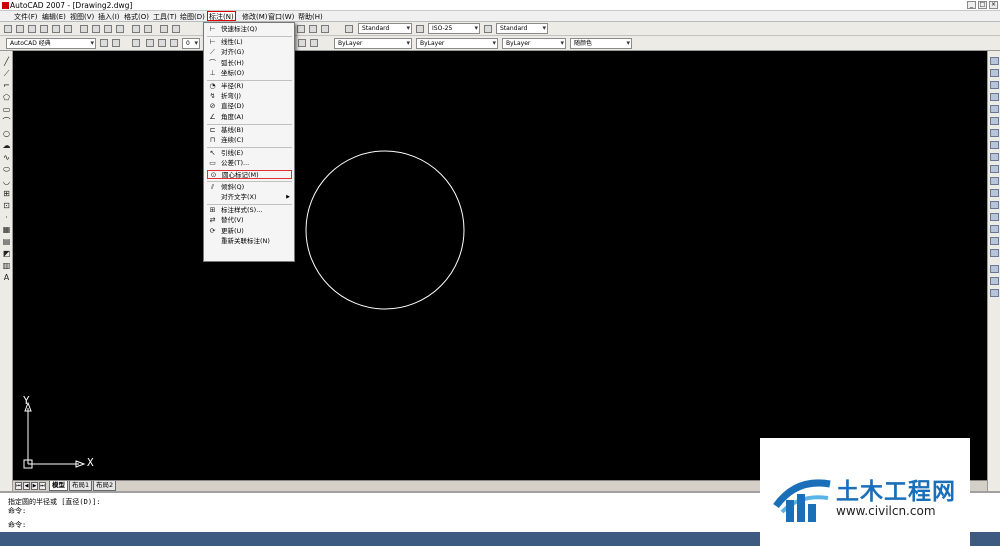 This screenshot has width=1000, height=546. Describe the element at coordinates (120, 29) in the screenshot. I see `match-properties-icon` at that location.